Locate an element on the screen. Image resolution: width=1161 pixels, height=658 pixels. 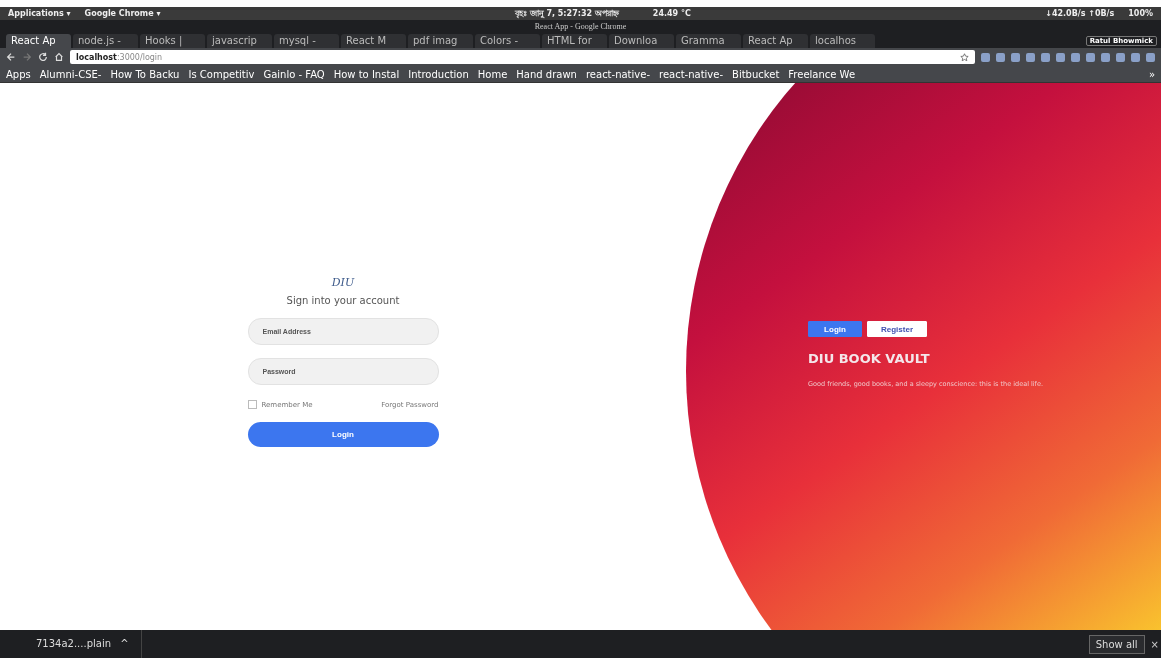
network-speed: ↓42.0B/s ↑0B/s is located at coordinates (1080, 13).